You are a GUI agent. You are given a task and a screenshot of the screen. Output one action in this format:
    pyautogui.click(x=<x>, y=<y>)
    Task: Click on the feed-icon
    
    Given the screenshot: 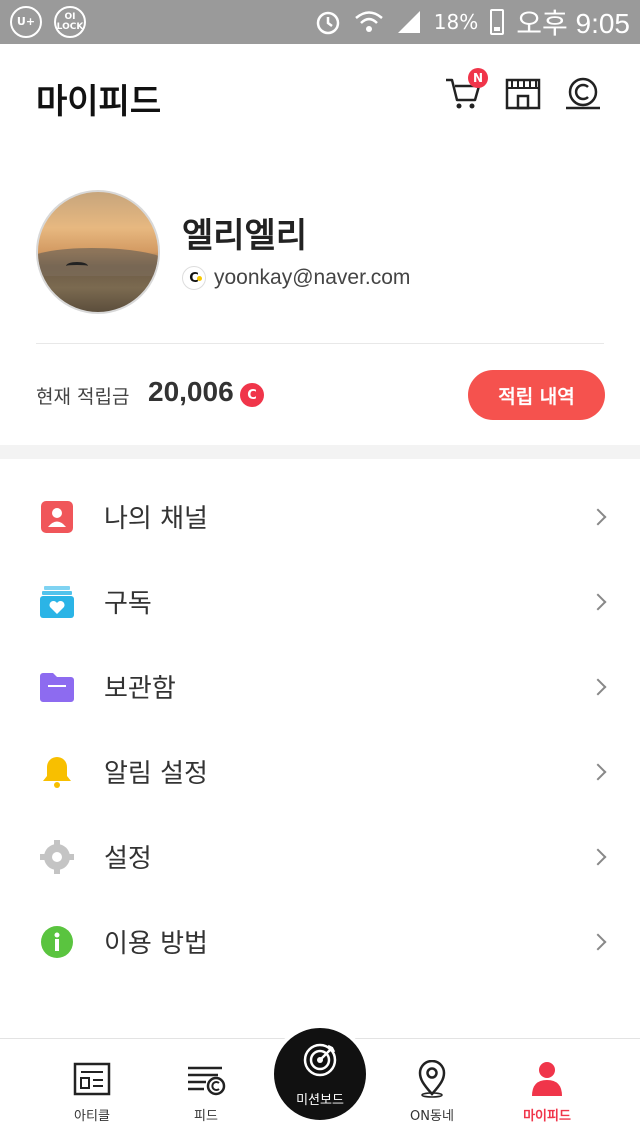 What is the action you would take?
    pyautogui.click(x=206, y=1079)
    